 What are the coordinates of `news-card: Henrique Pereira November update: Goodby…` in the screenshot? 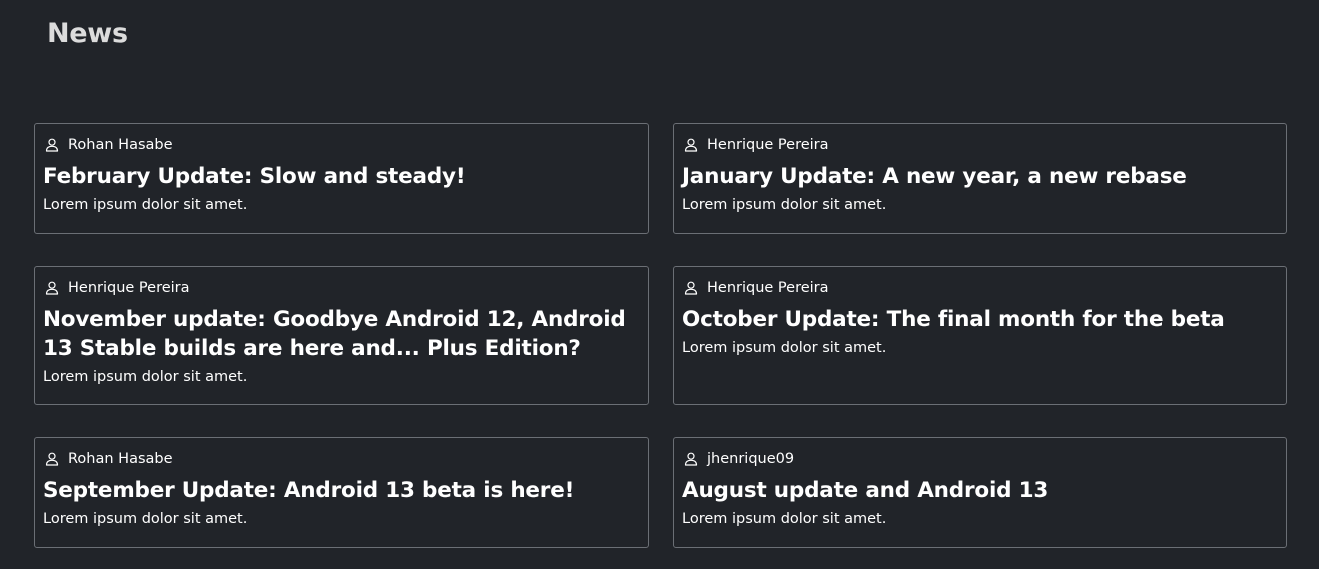 It's located at (341, 335).